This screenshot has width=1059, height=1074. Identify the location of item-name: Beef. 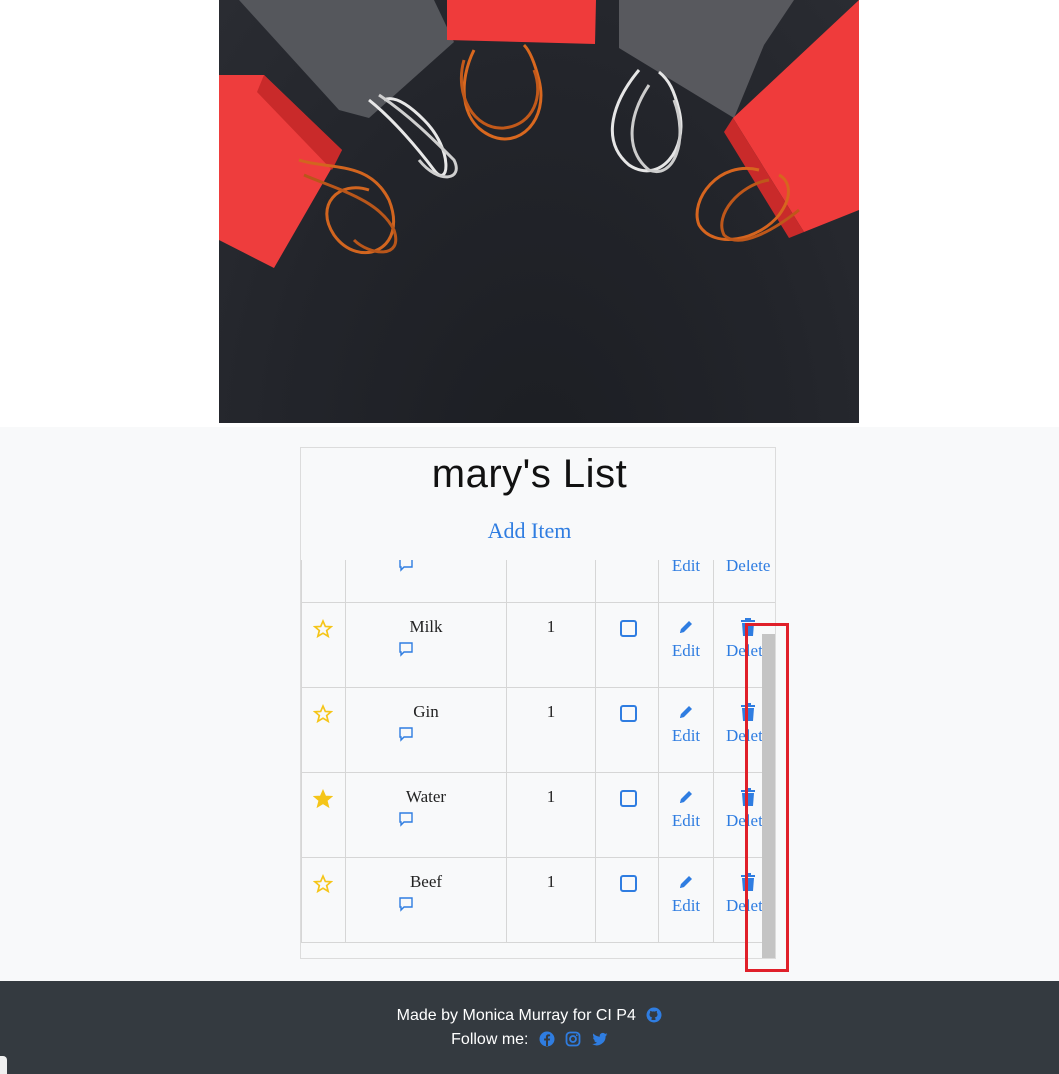
(426, 881).